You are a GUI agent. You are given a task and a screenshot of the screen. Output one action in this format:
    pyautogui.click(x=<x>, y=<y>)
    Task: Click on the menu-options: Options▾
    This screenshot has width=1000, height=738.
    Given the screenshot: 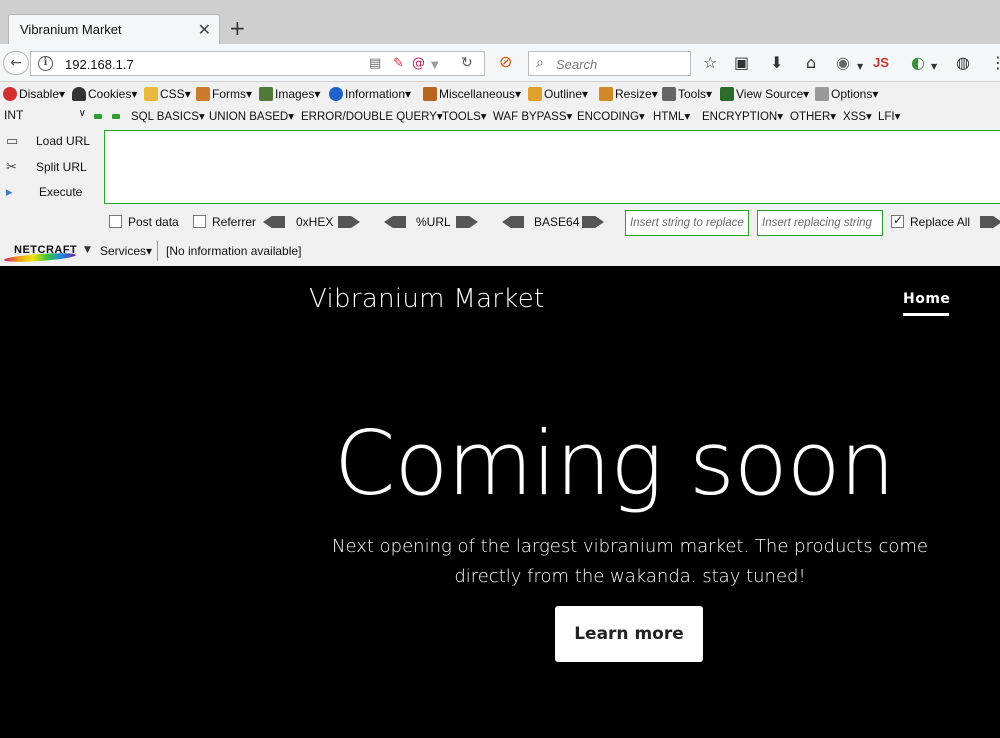 What is the action you would take?
    pyautogui.click(x=846, y=94)
    